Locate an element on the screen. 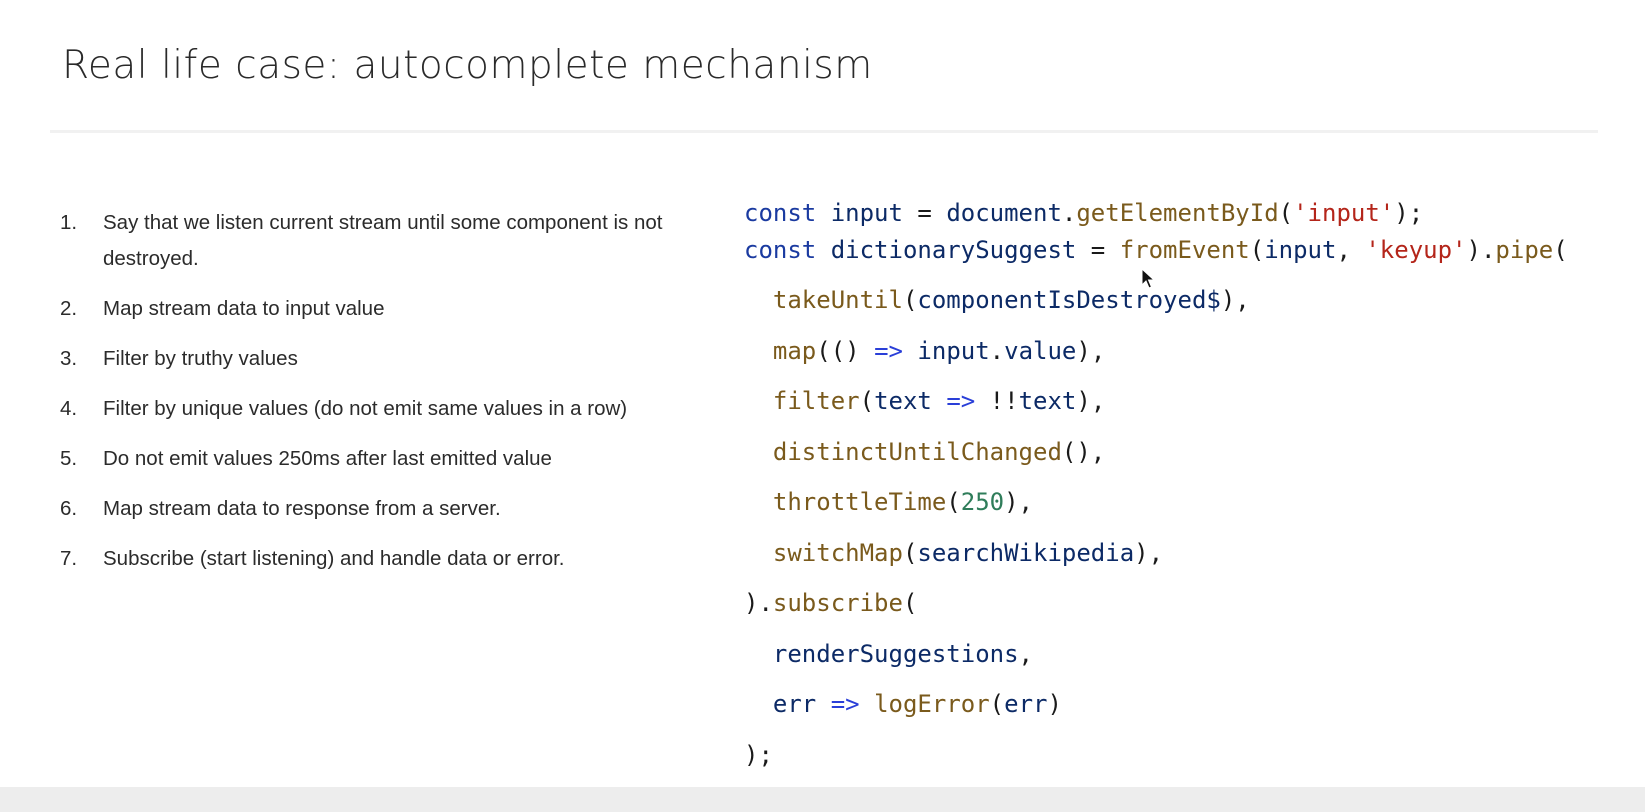 The width and height of the screenshot is (1645, 812). step-number: 2. is located at coordinates (69, 308).